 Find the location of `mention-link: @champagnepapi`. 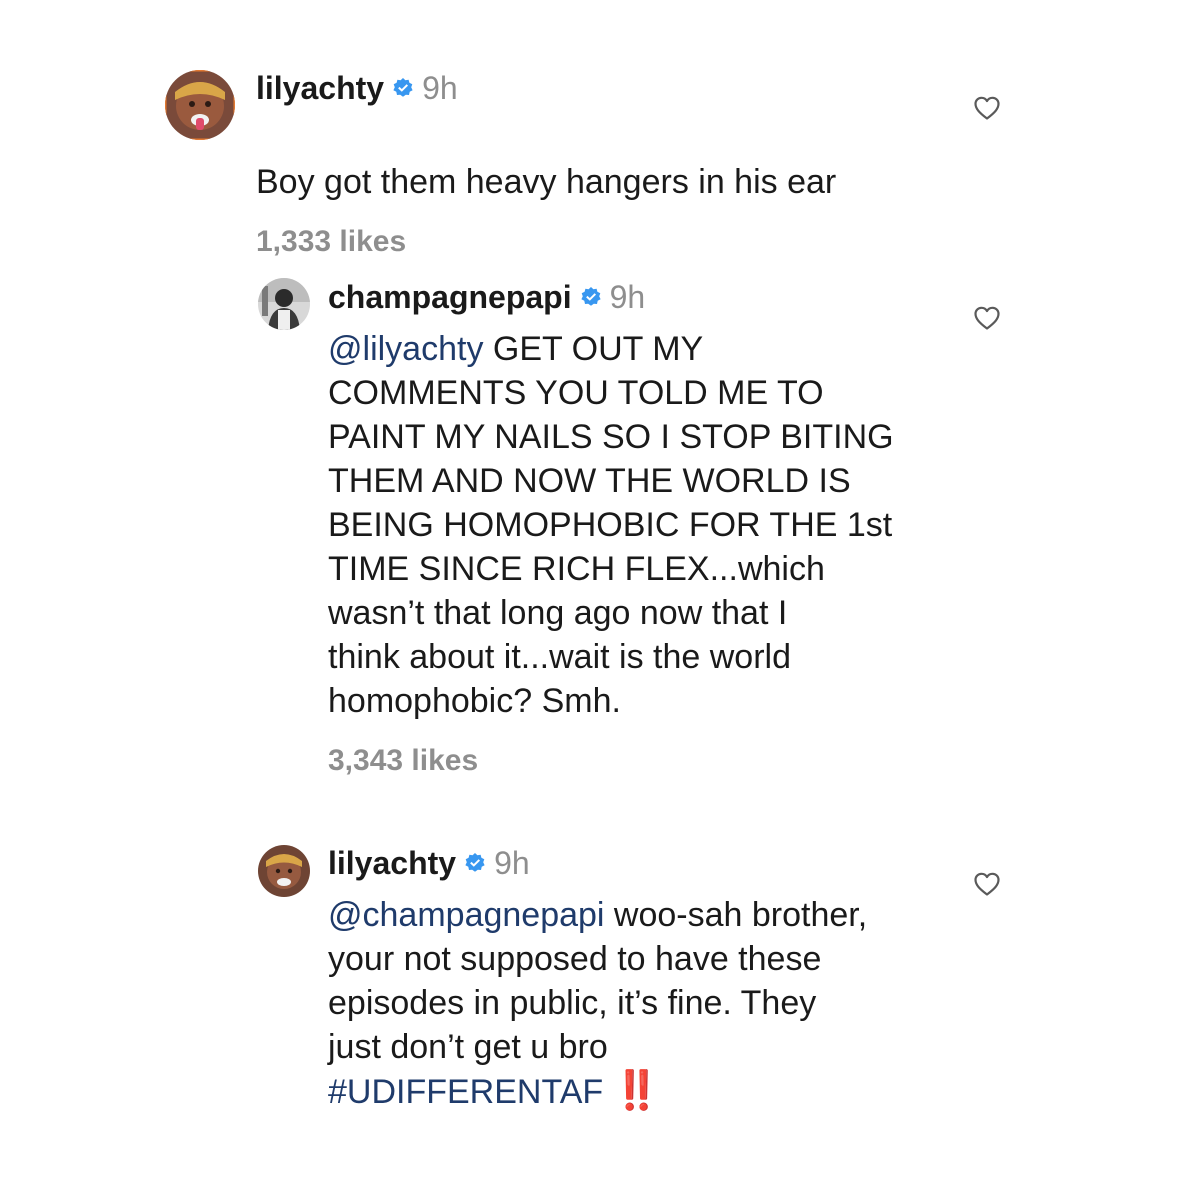

mention-link: @champagnepapi is located at coordinates (466, 915).